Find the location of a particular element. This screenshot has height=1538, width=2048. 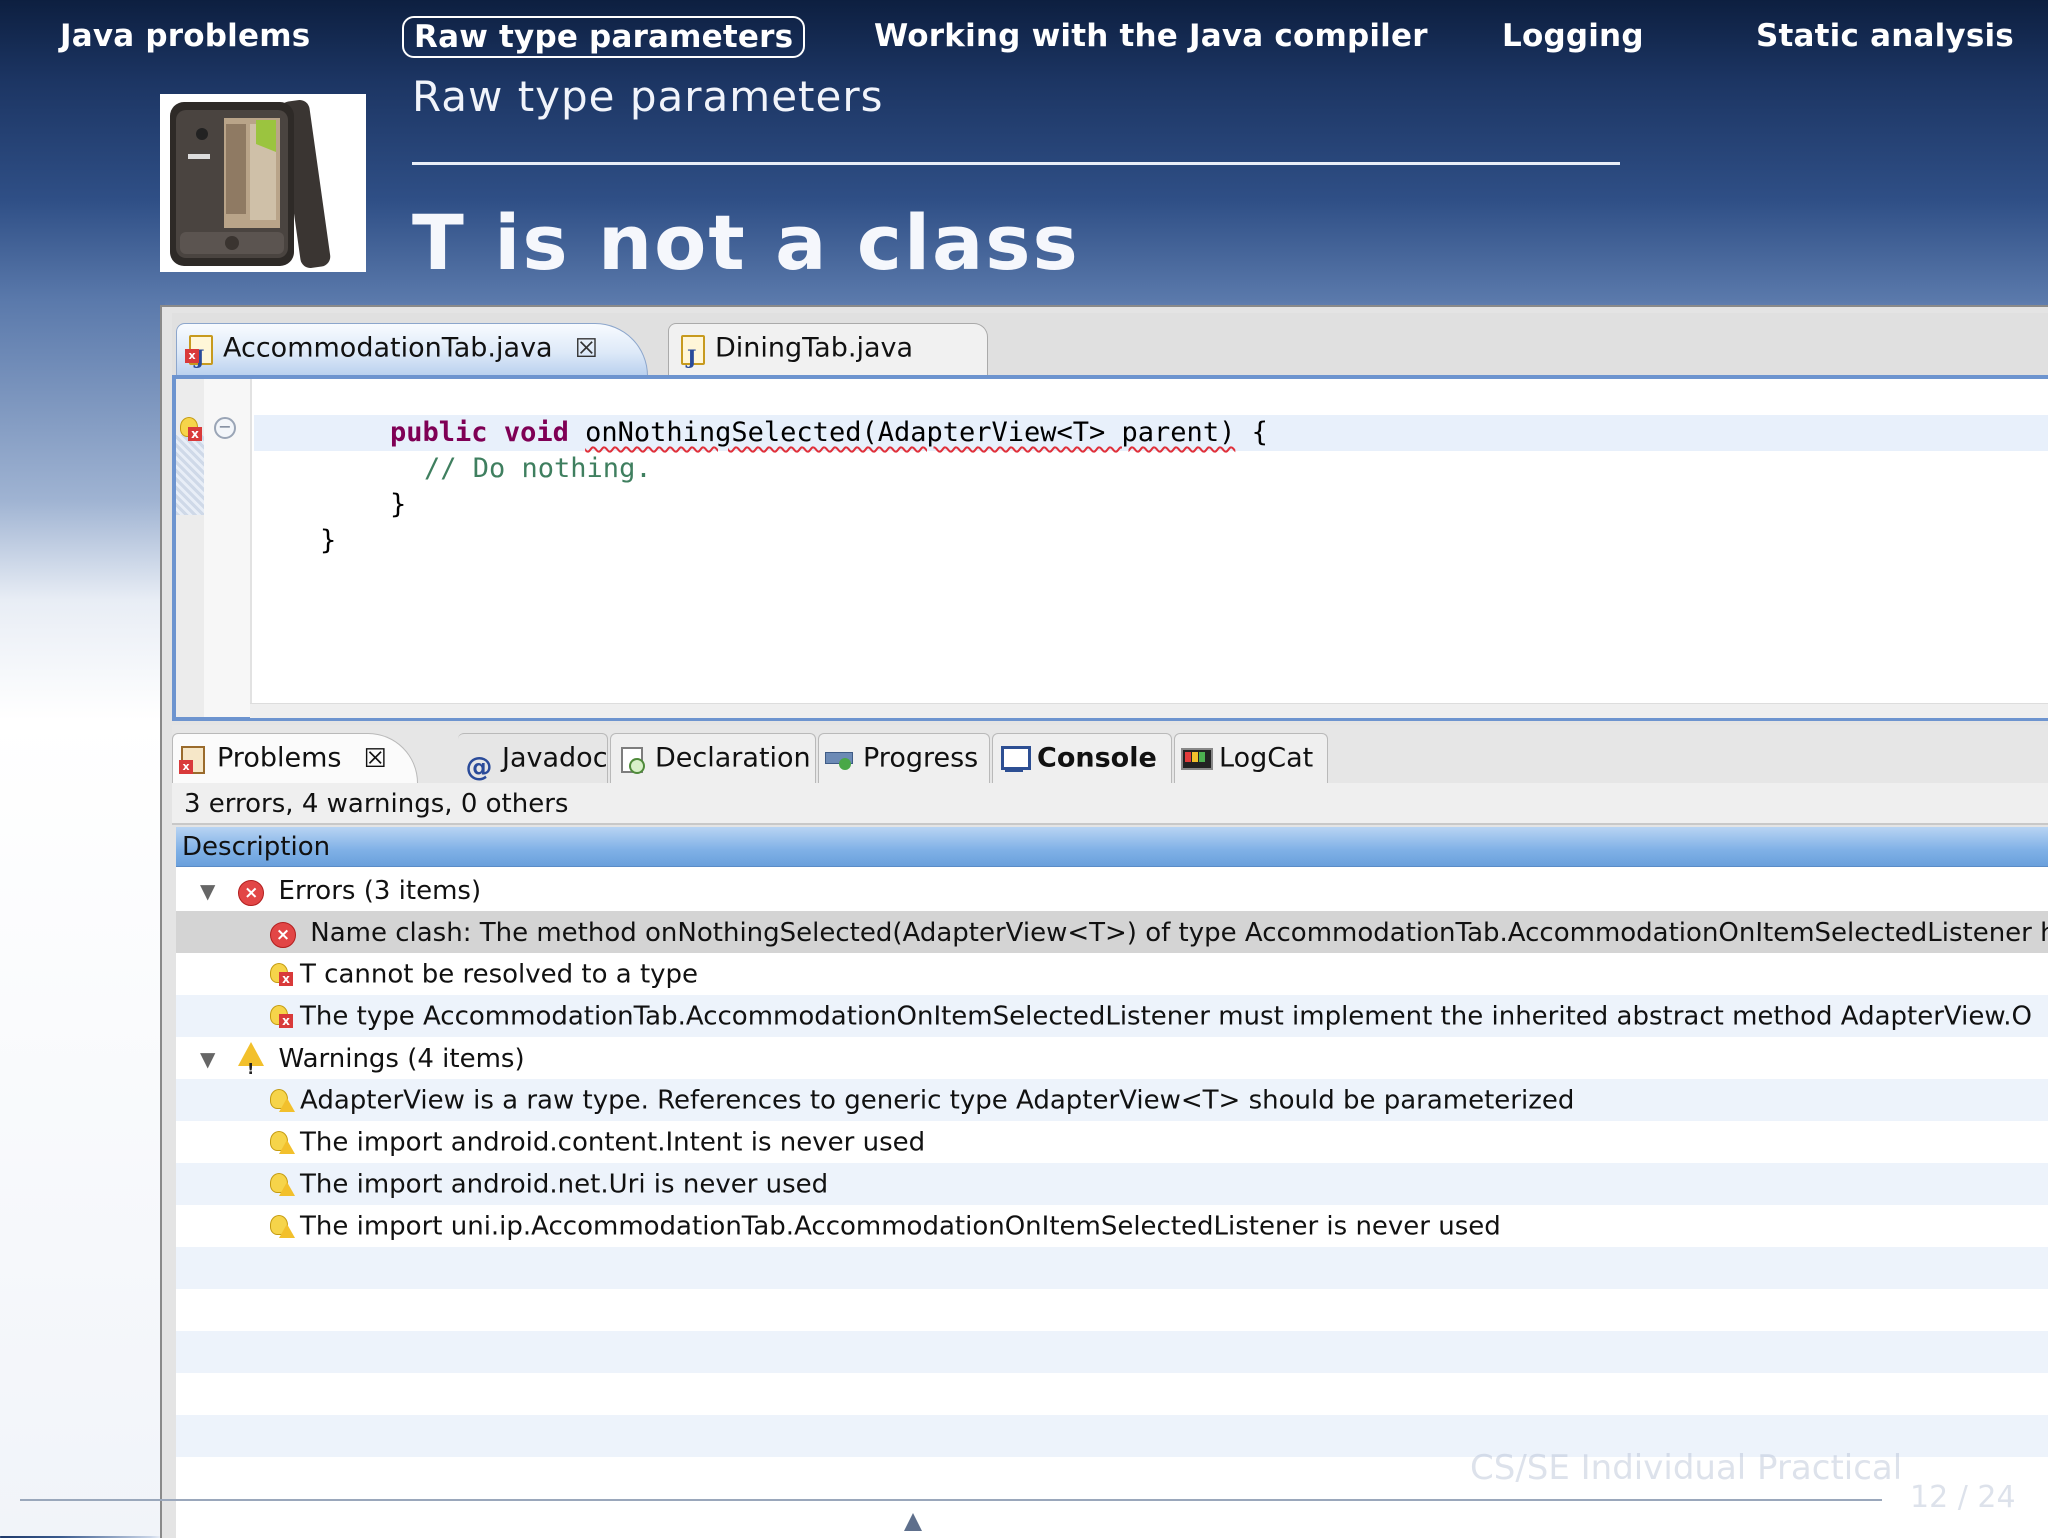

tab-label: Declaration is located at coordinates (733, 758).